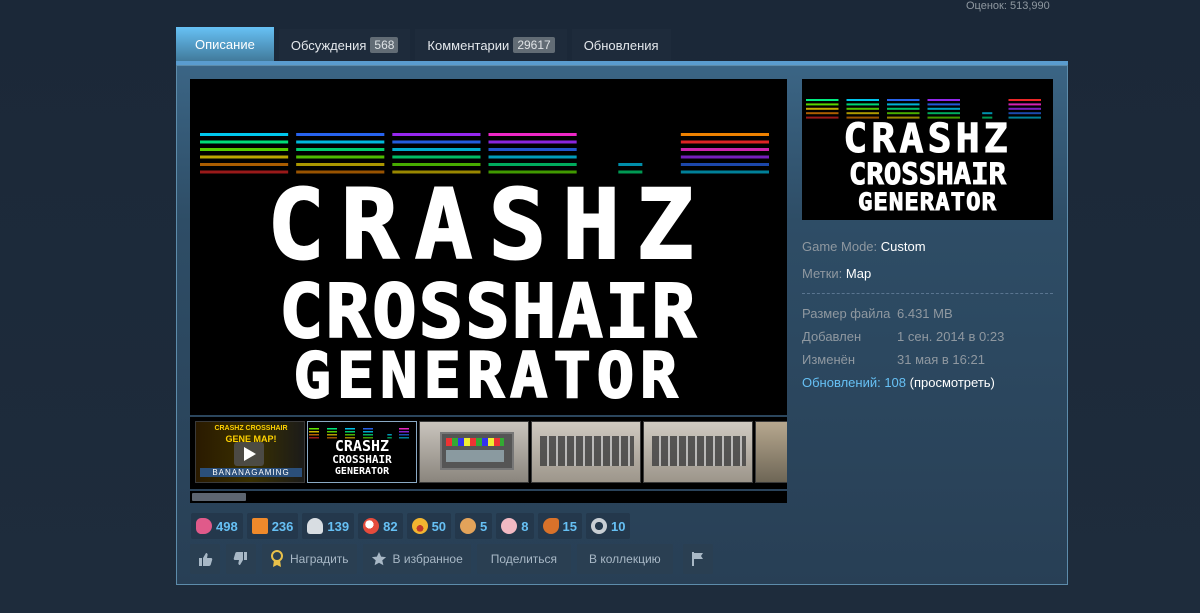 The height and width of the screenshot is (613, 1200). I want to click on tab-label: Обсуждения, so click(328, 45).